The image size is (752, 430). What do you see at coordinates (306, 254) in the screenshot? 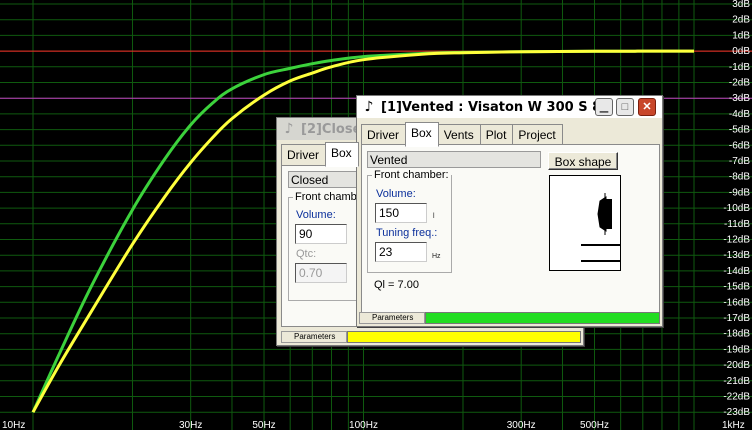
I see `qtc-label: Qtc:` at bounding box center [306, 254].